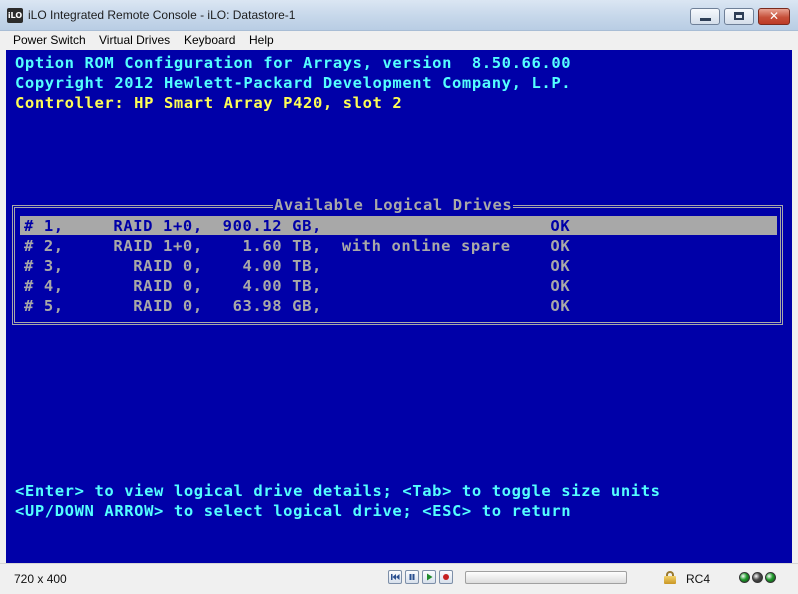 The height and width of the screenshot is (594, 798). What do you see at coordinates (209, 103) in the screenshot?
I see `controller-line: Controller: HP Smart Array P420, slot 2` at bounding box center [209, 103].